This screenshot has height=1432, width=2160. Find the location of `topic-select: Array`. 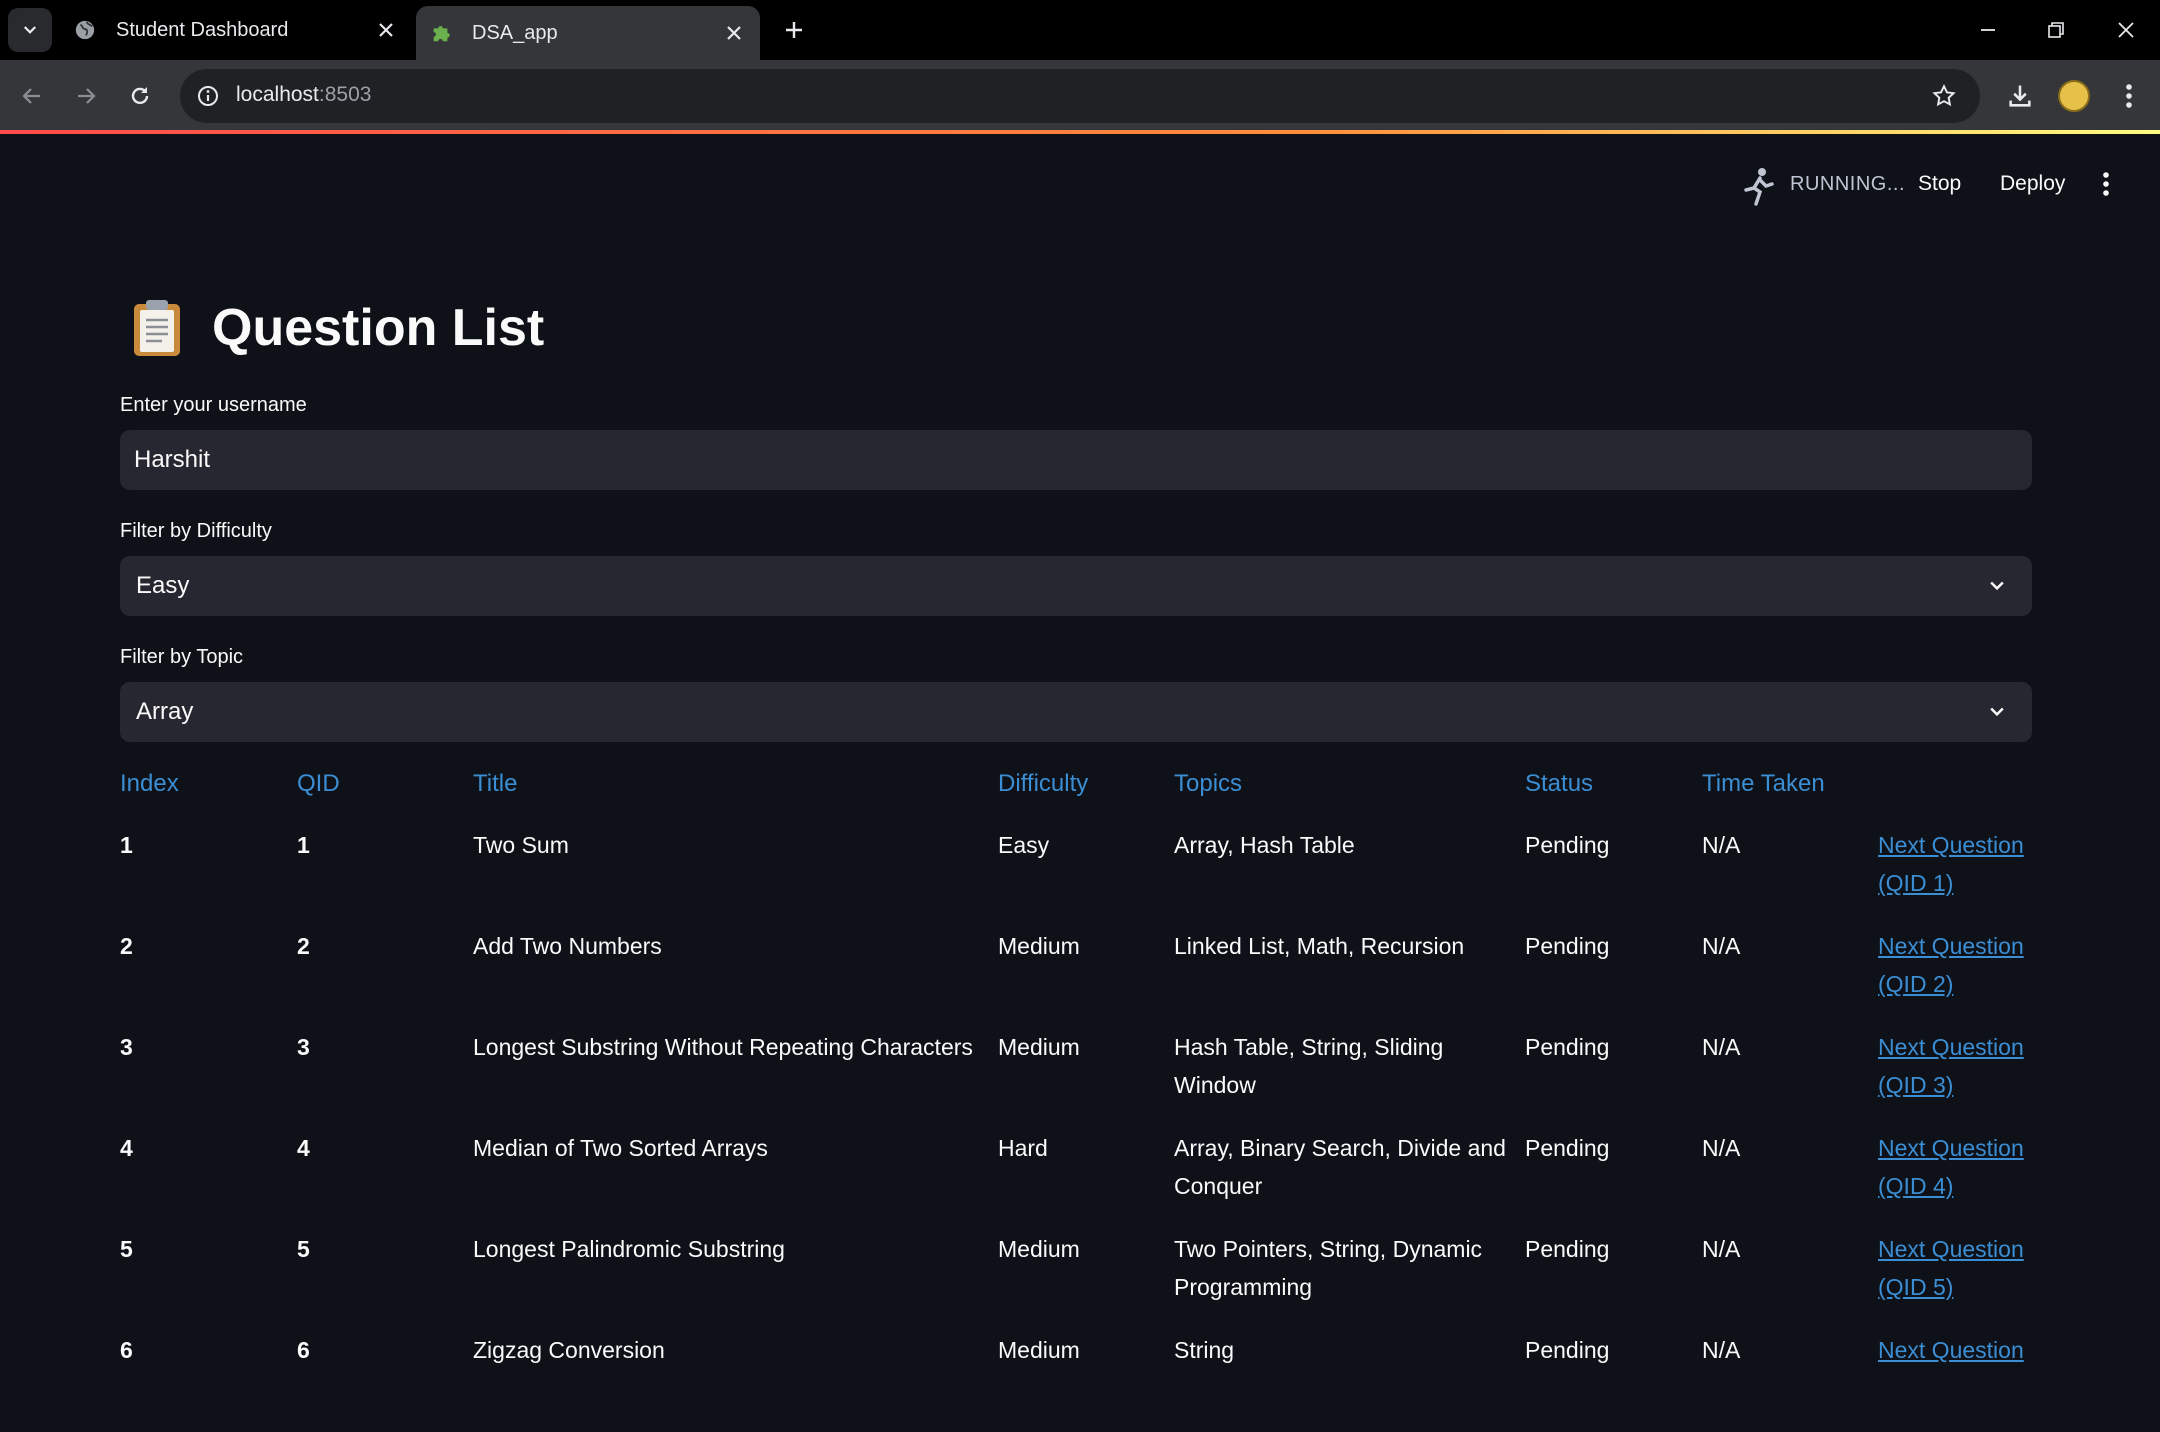

topic-select: Array is located at coordinates (1076, 712).